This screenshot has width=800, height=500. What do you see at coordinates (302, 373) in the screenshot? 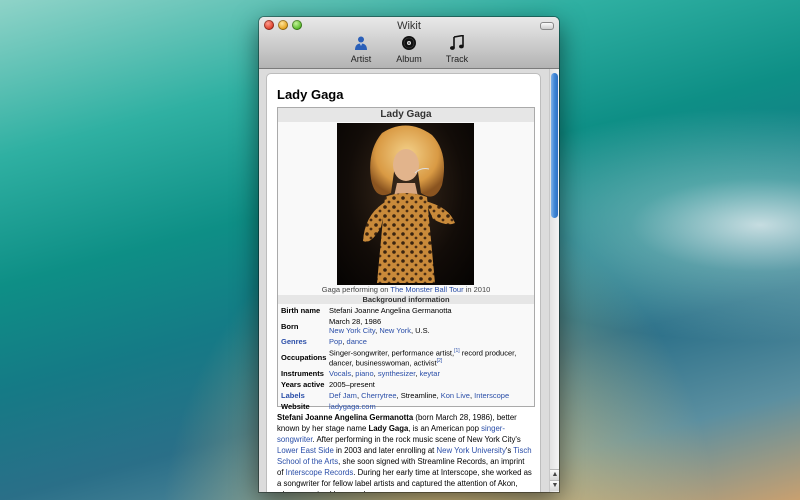
I see `infobox-key: Instruments` at bounding box center [302, 373].